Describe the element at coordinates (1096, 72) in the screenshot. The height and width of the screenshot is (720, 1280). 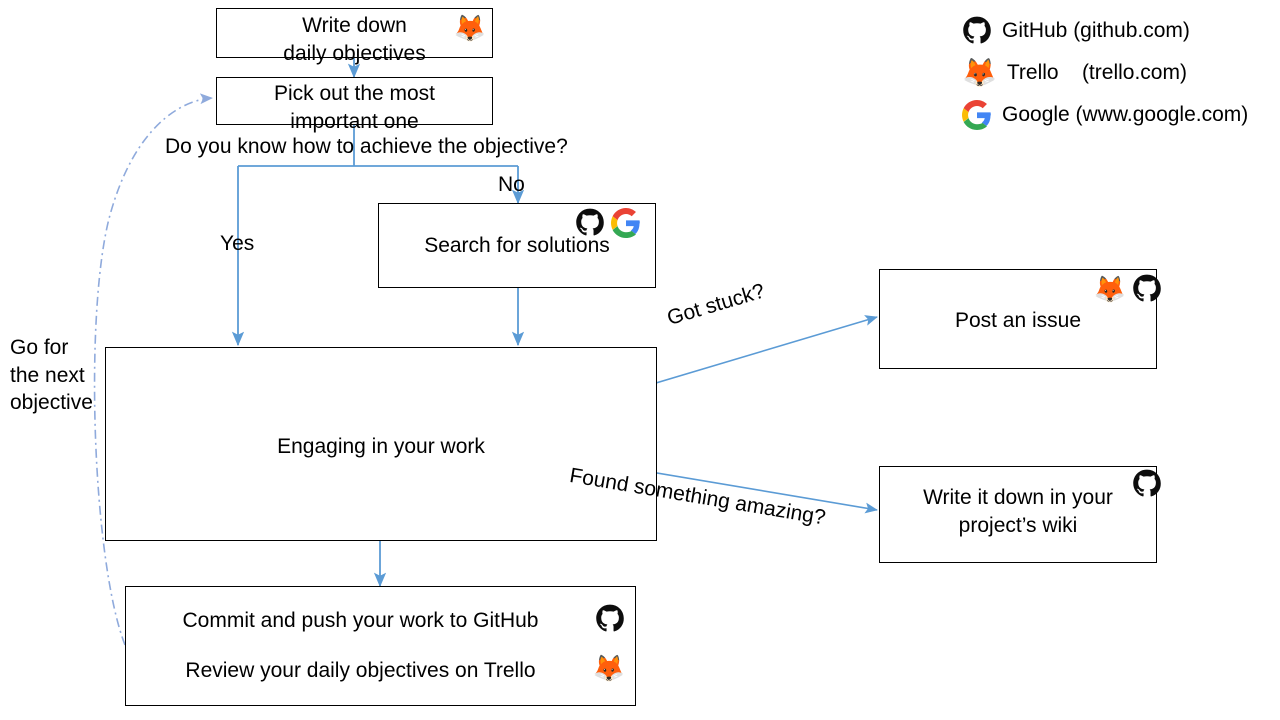
I see `legend-label-trello: Trello (trello.com)` at that location.